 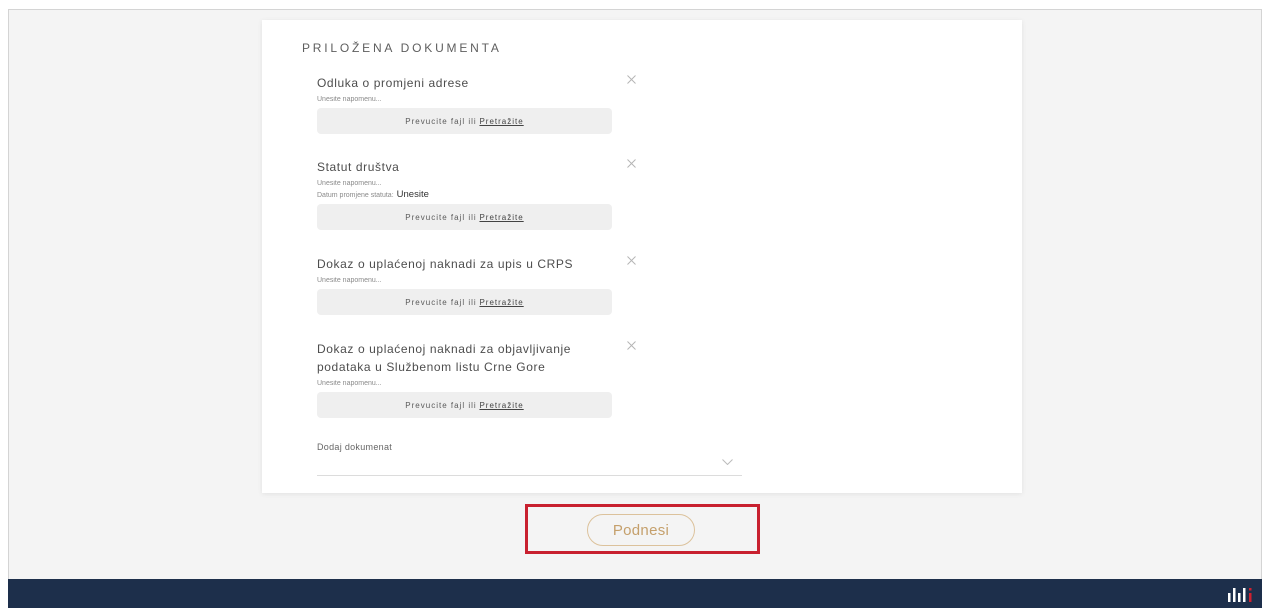 What do you see at coordinates (355, 195) in the screenshot?
I see `date-label: Datum promjene statuta:` at bounding box center [355, 195].